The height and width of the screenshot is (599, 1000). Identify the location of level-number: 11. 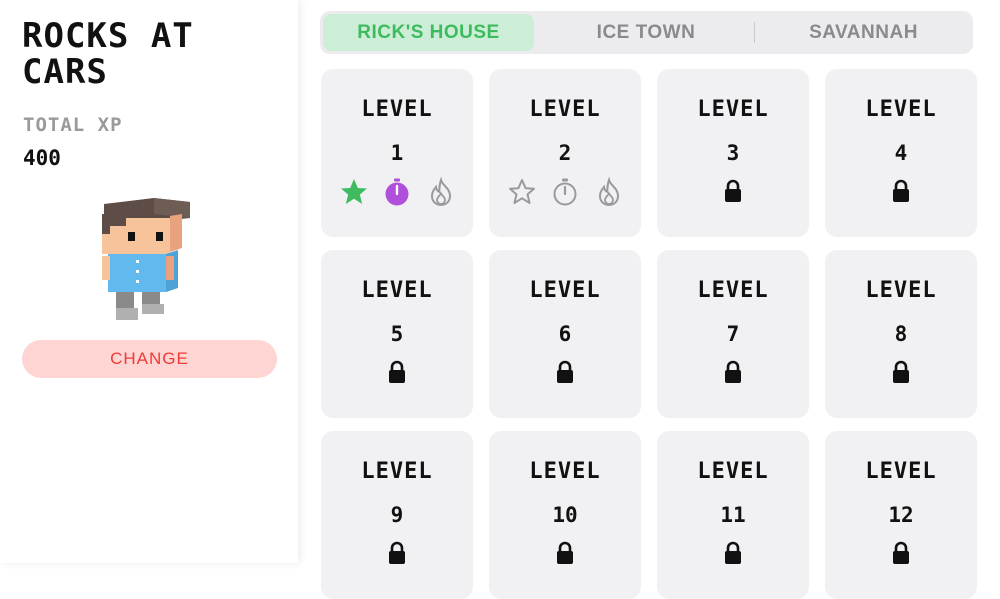
(733, 515).